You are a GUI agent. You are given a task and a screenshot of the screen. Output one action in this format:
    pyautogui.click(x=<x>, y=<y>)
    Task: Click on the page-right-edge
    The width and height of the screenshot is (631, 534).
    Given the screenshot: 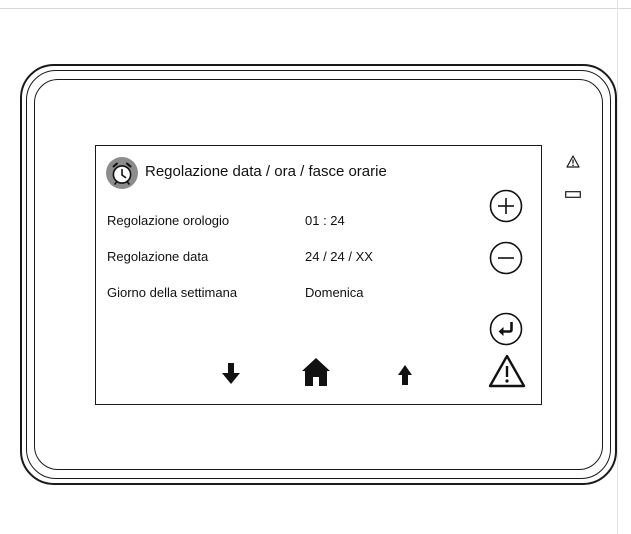 What is the action you would take?
    pyautogui.click(x=617, y=267)
    